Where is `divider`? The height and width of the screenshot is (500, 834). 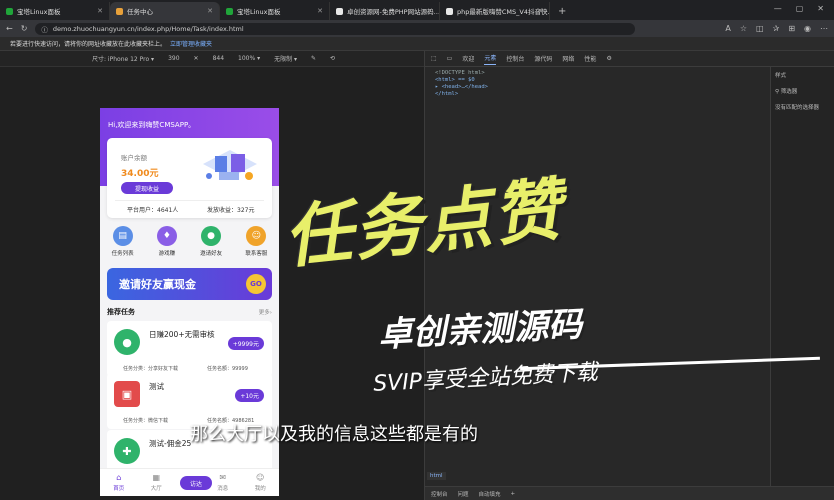
divider is located at coordinates (189, 200).